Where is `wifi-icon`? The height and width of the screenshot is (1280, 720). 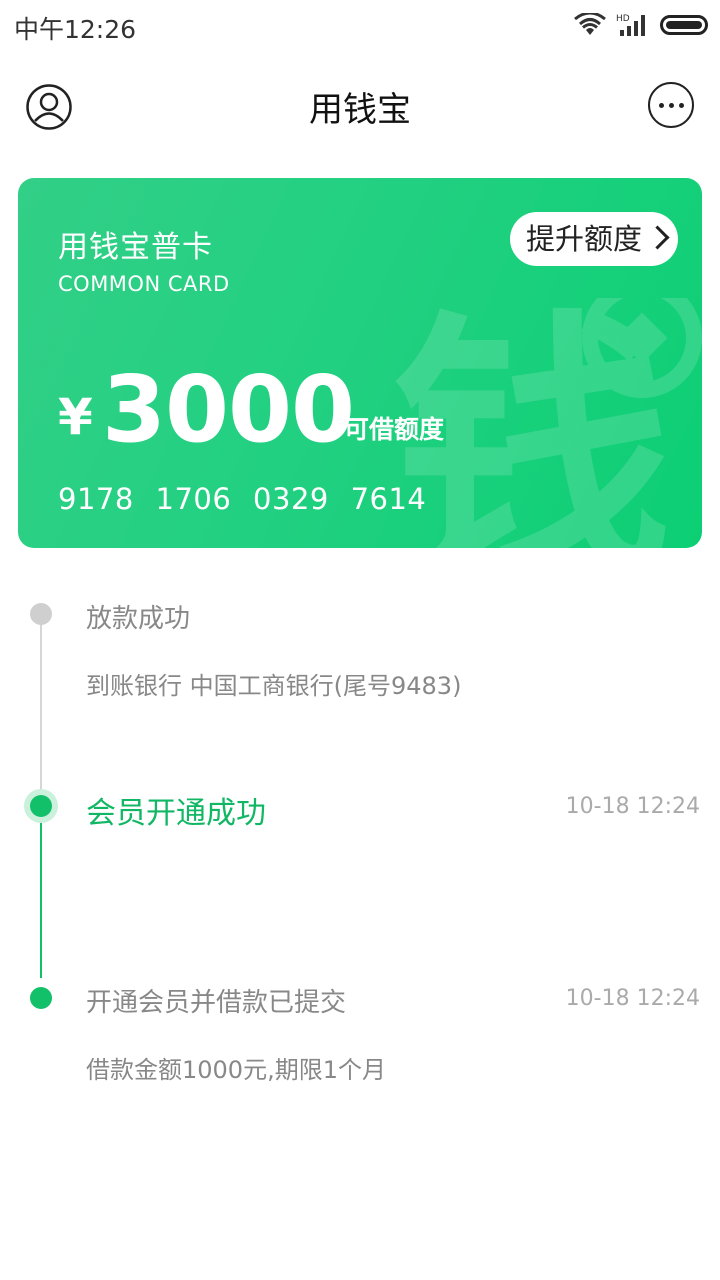 wifi-icon is located at coordinates (590, 24).